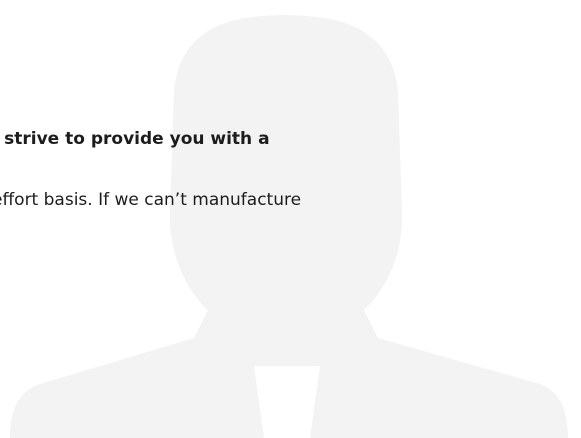  I want to click on text-line-1: l strive to provide you with a, so click(135, 139).